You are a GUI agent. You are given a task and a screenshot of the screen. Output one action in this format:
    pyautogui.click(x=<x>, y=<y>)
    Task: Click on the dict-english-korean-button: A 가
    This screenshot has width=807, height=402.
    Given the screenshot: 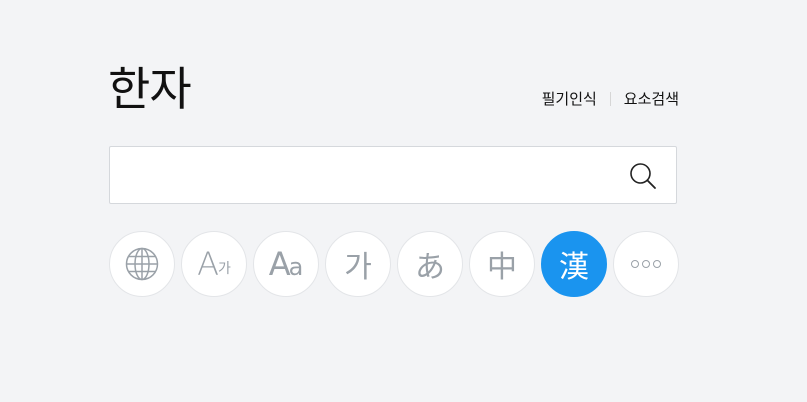 What is the action you would take?
    pyautogui.click(x=214, y=264)
    